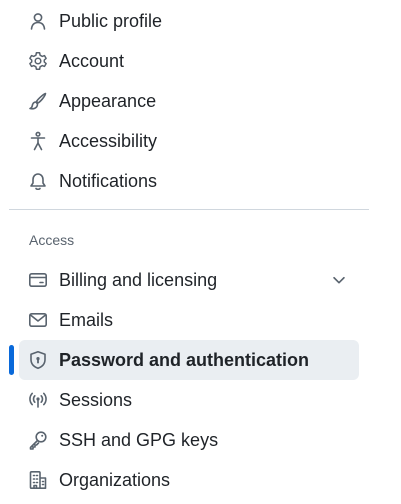 The width and height of the screenshot is (401, 504). What do you see at coordinates (108, 101) in the screenshot?
I see `sidebar-item-label: Appearance` at bounding box center [108, 101].